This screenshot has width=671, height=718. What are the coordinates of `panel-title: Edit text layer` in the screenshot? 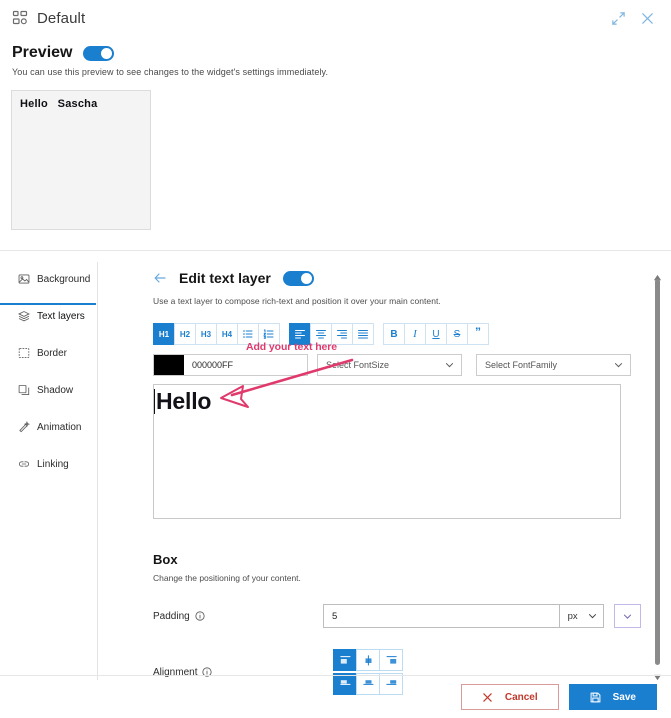 It's located at (225, 278).